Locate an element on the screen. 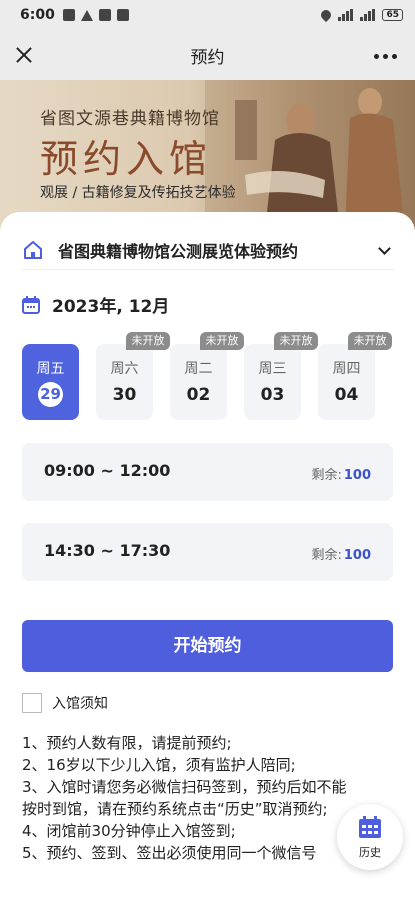  calendar-icon is located at coordinates (31, 304).